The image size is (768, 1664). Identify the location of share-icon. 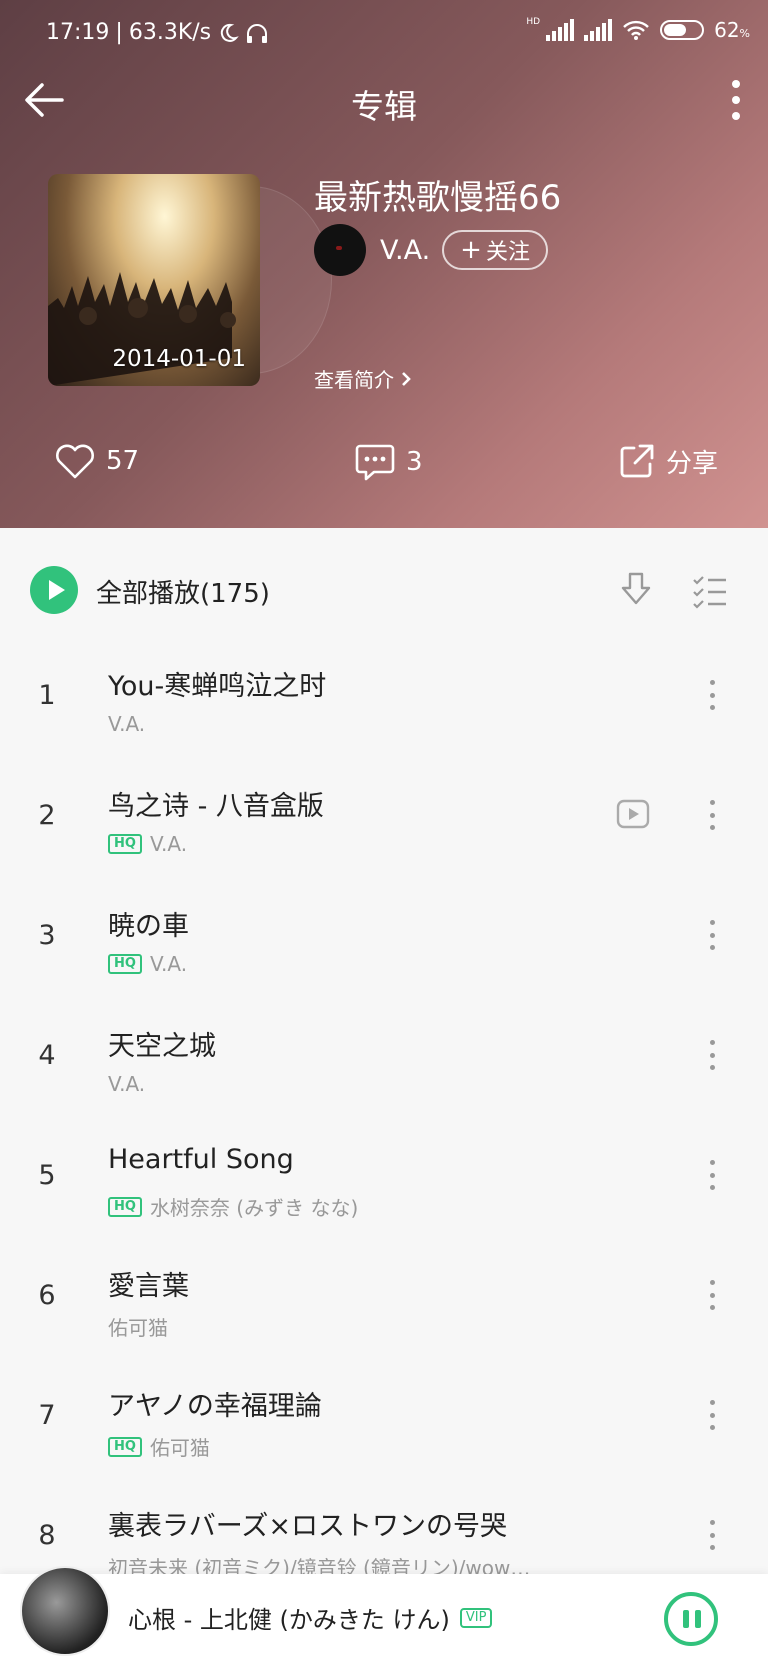
(637, 461).